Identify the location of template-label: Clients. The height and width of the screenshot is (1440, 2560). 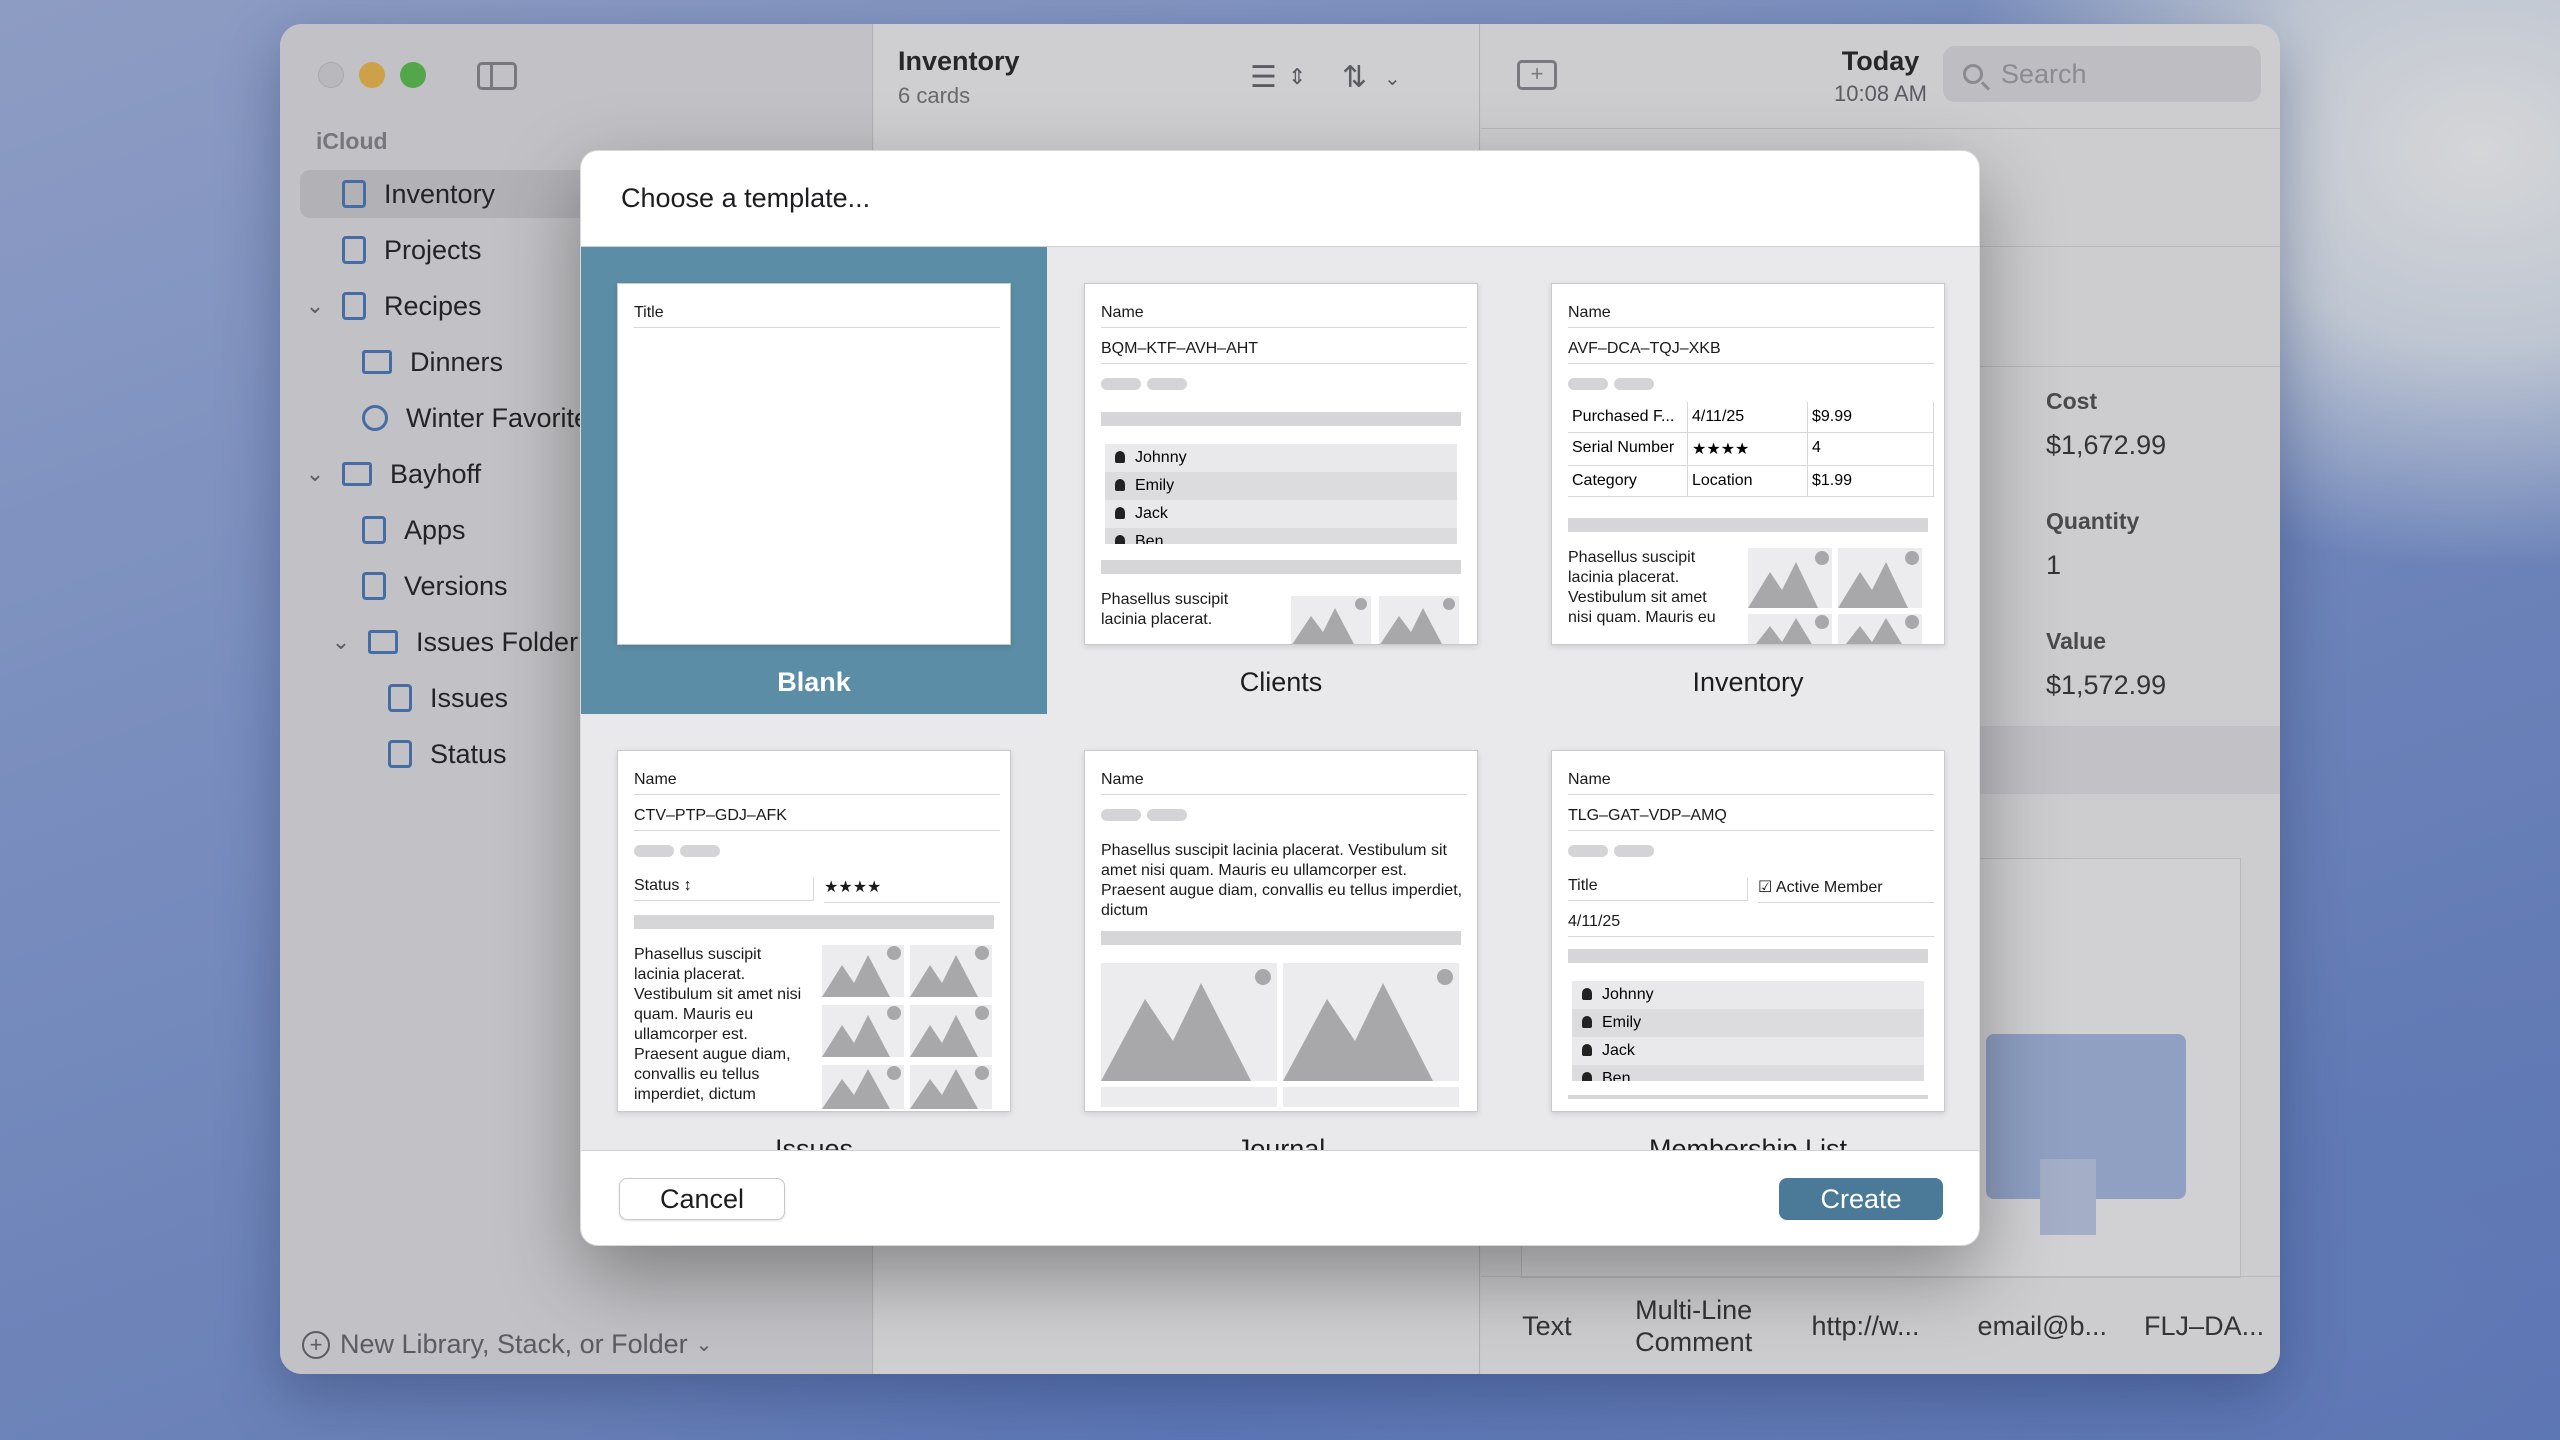
(1281, 682).